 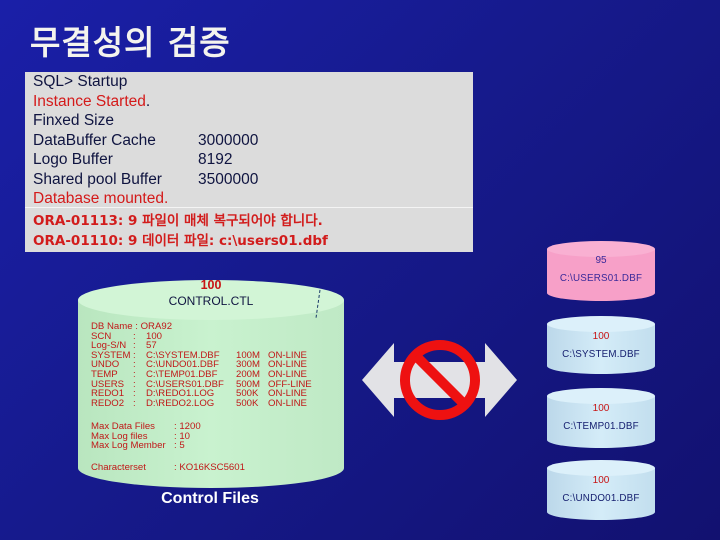 I want to click on characterset-row: Characterset : KO16KSC5601, so click(x=168, y=467).